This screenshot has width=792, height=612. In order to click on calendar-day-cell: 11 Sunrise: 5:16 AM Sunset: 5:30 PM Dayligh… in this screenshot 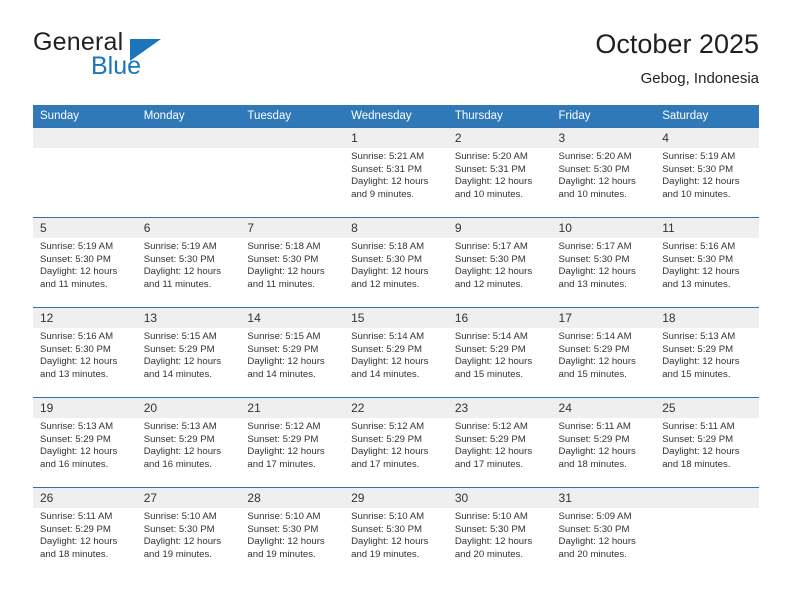, I will do `click(707, 262)`.